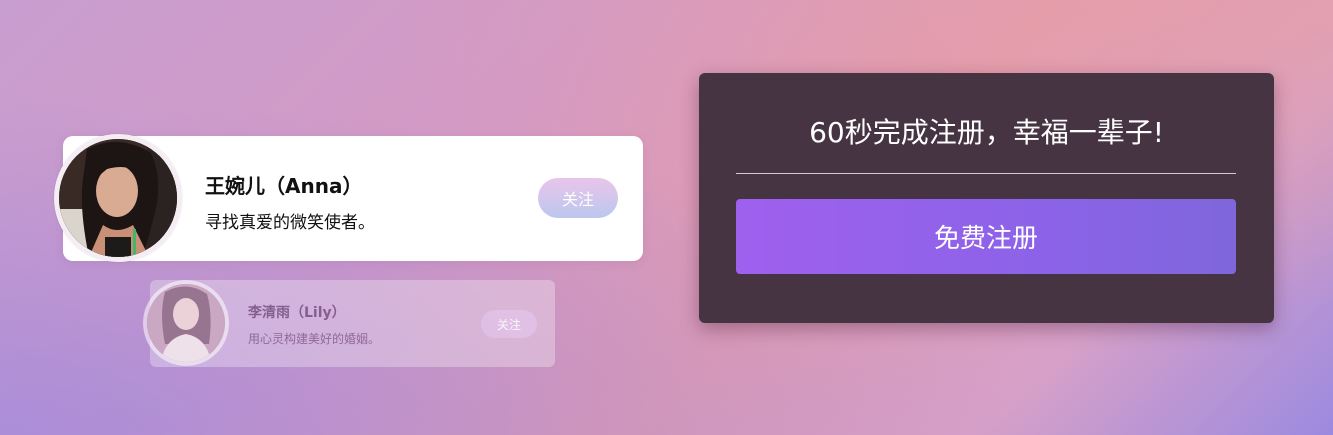 This screenshot has height=435, width=1333. Describe the element at coordinates (314, 339) in the screenshot. I see `profile-bio: 用心灵构建美好的婚姻。` at that location.